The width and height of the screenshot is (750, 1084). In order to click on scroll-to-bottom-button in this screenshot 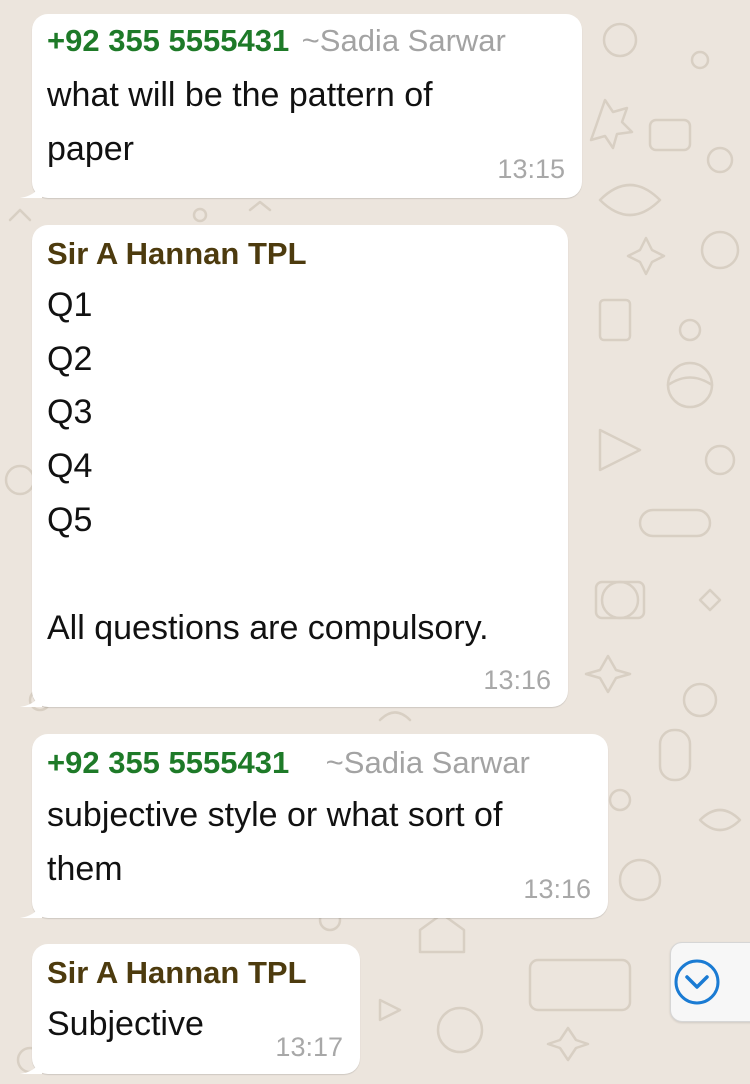, I will do `click(710, 982)`.